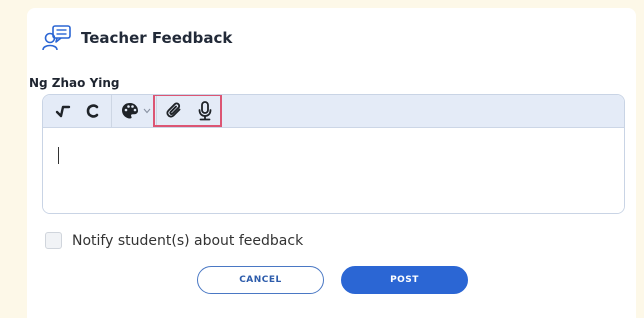 This screenshot has width=644, height=318. Describe the element at coordinates (157, 38) in the screenshot. I see `page-title: Teacher Feedback` at that location.